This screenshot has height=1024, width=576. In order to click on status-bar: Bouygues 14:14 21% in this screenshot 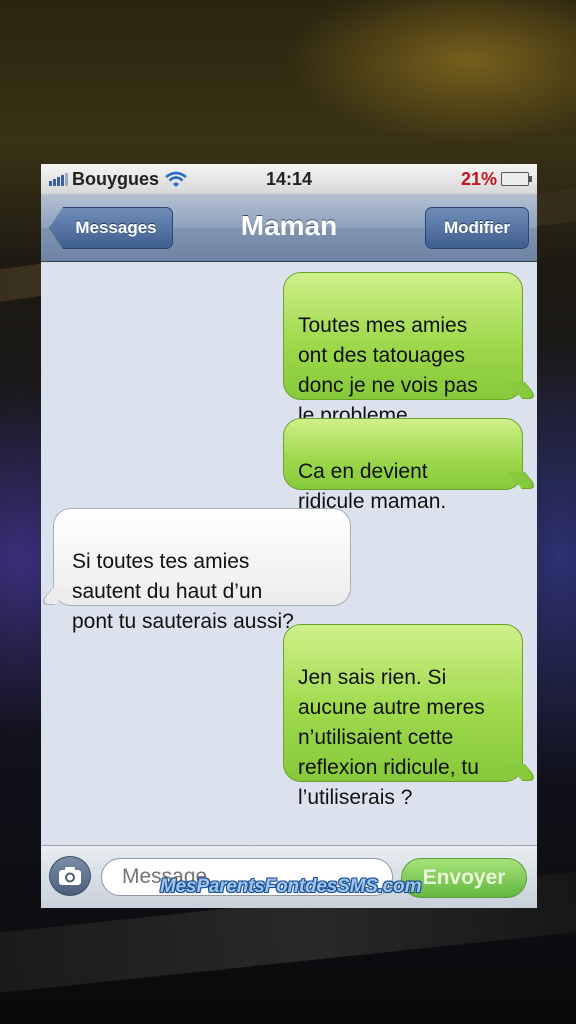, I will do `click(289, 179)`.